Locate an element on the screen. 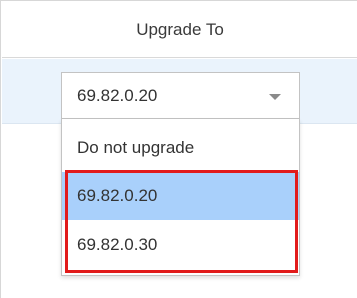 Image resolution: width=357 pixels, height=298 pixels. chevron-down-icon is located at coordinates (275, 97).